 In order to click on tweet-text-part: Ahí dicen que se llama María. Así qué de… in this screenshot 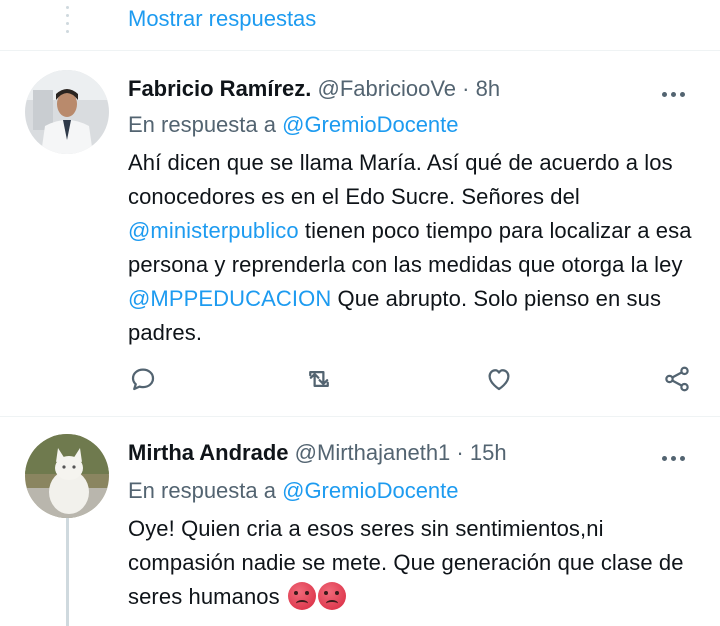, I will do `click(400, 179)`.